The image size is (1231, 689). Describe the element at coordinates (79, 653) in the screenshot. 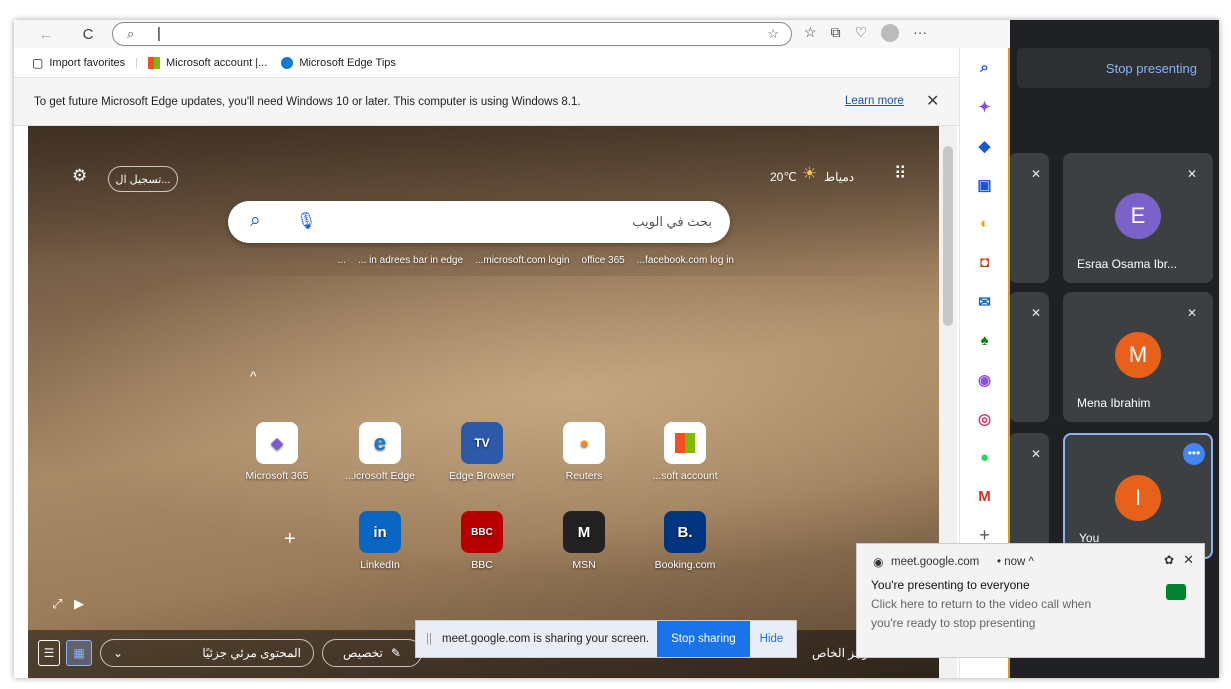

I see `grid-view-icon: ▦` at that location.